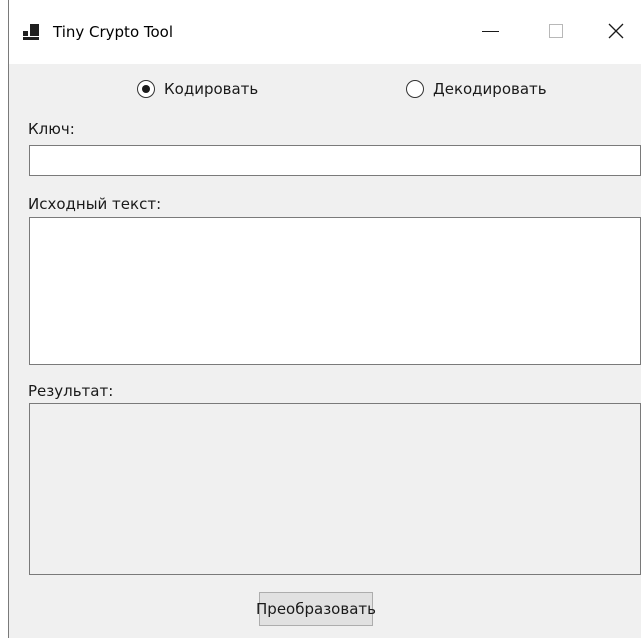 The width and height of the screenshot is (641, 638). I want to click on radio-selected-dot, so click(146, 89).